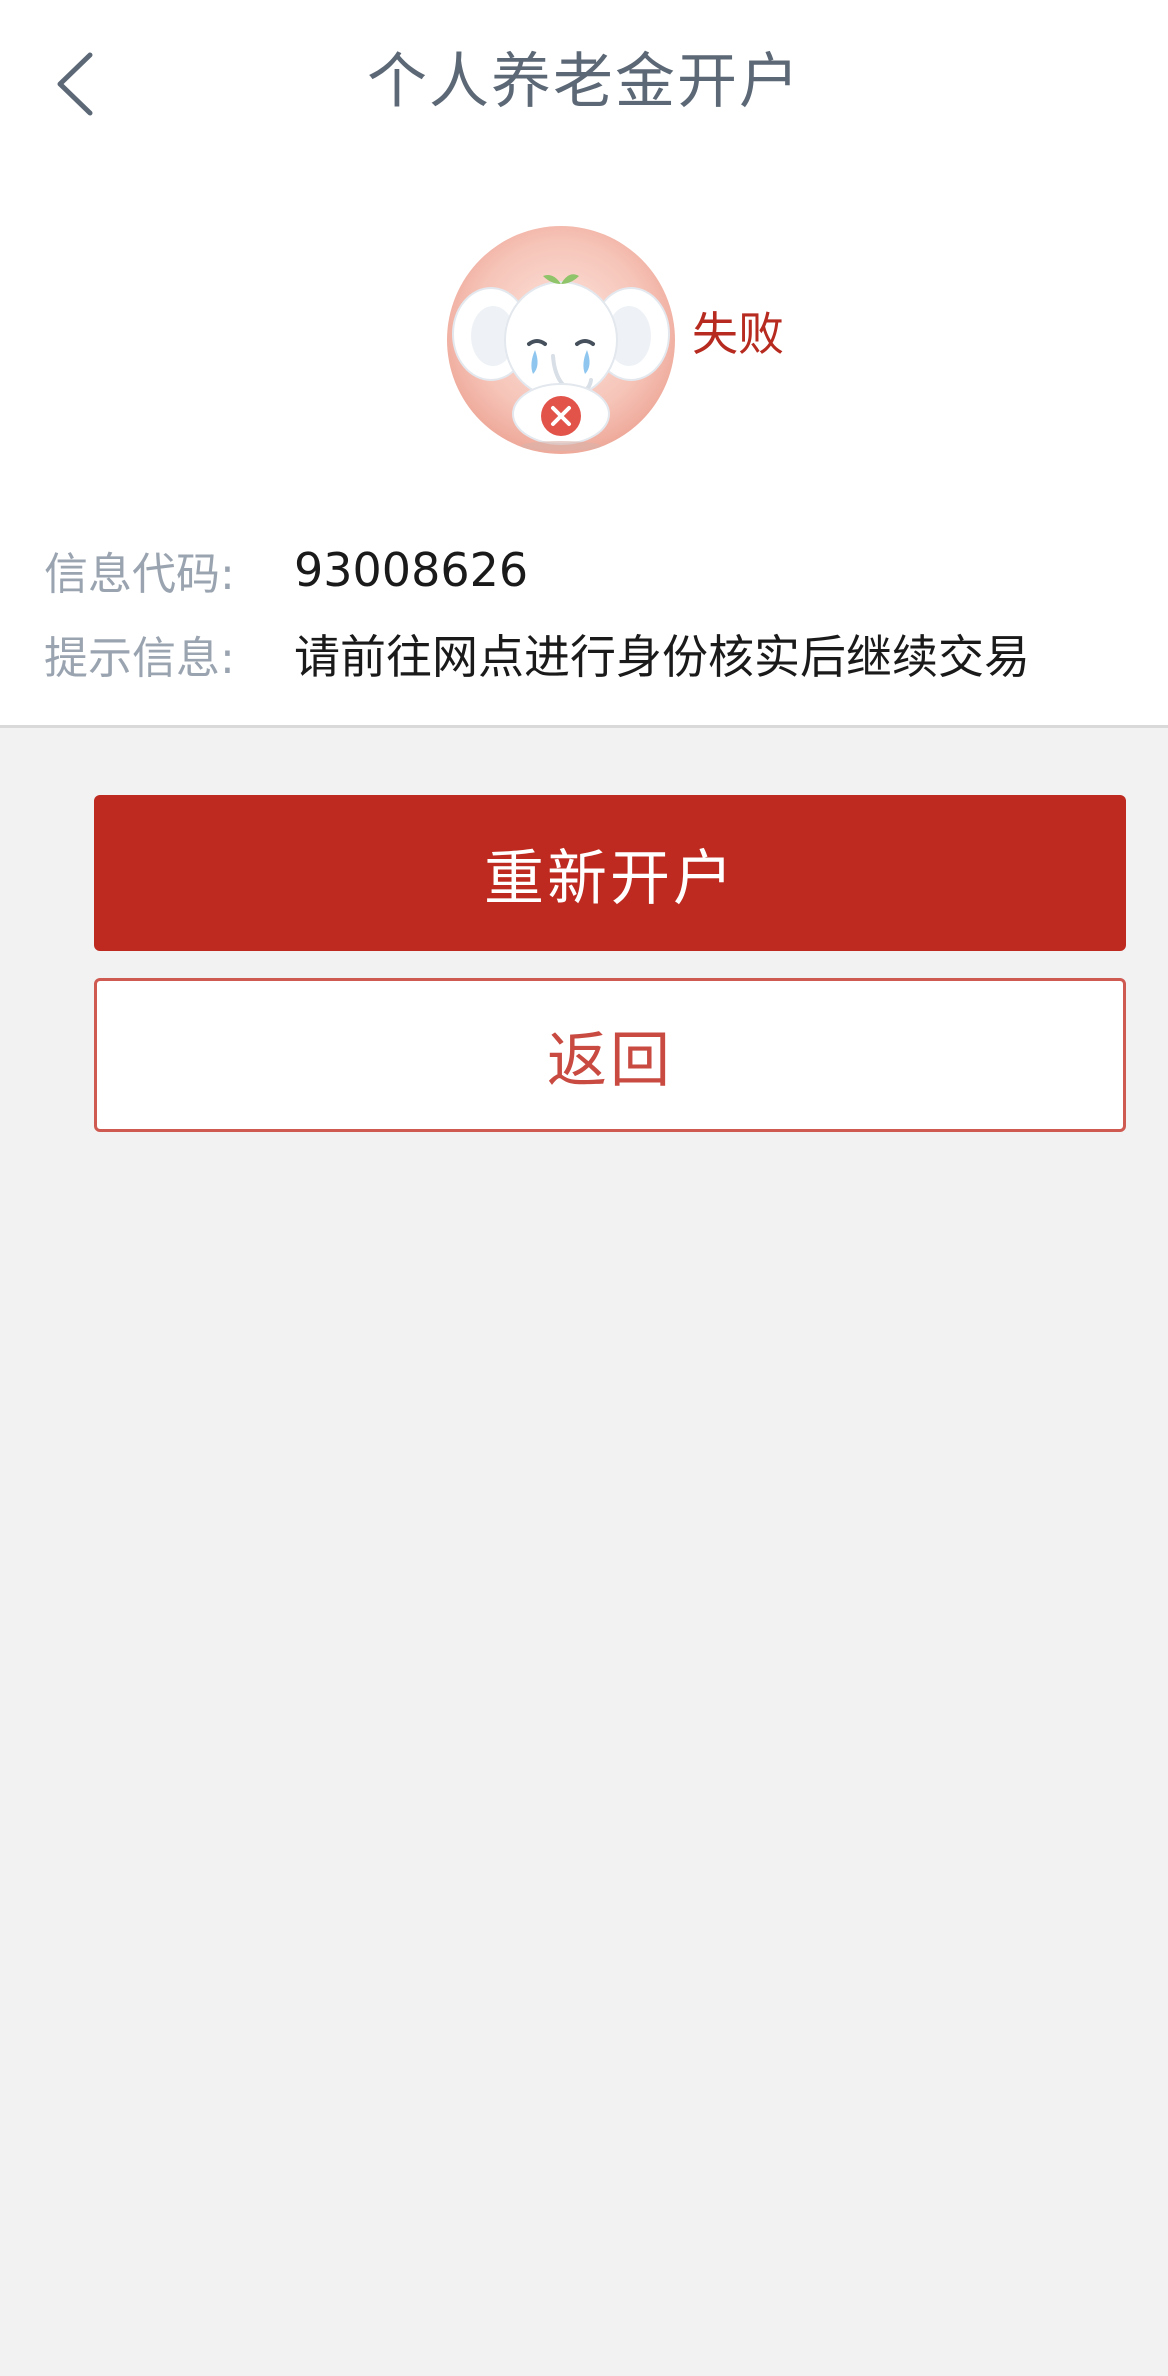 Image resolution: width=1168 pixels, height=2376 pixels. I want to click on result-indicator: 失败, so click(620, 345).